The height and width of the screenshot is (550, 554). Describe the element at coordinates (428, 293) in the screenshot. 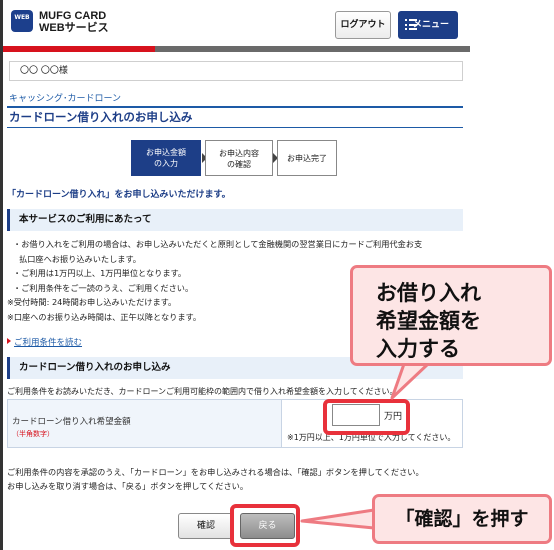

I see `callout-line: お借り入れ` at that location.